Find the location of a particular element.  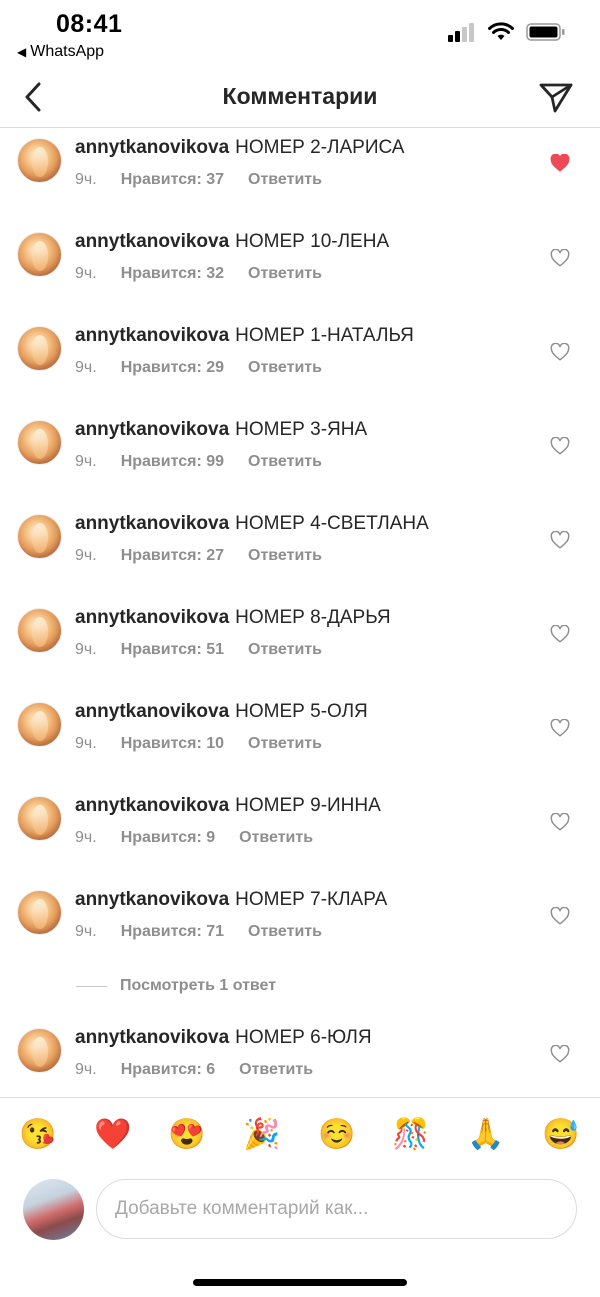

comment-text: annytkanovikova НОМЕР 1-НАТАЛЬЯ is located at coordinates (244, 336).